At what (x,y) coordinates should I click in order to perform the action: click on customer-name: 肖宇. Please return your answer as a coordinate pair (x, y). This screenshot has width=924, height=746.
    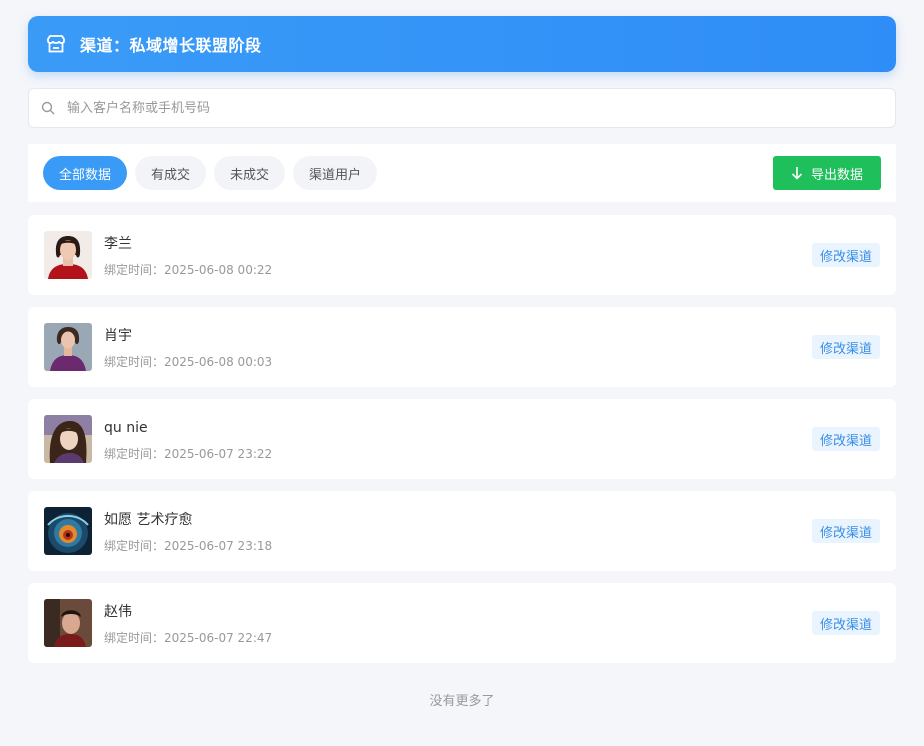
    Looking at the image, I should click on (118, 335).